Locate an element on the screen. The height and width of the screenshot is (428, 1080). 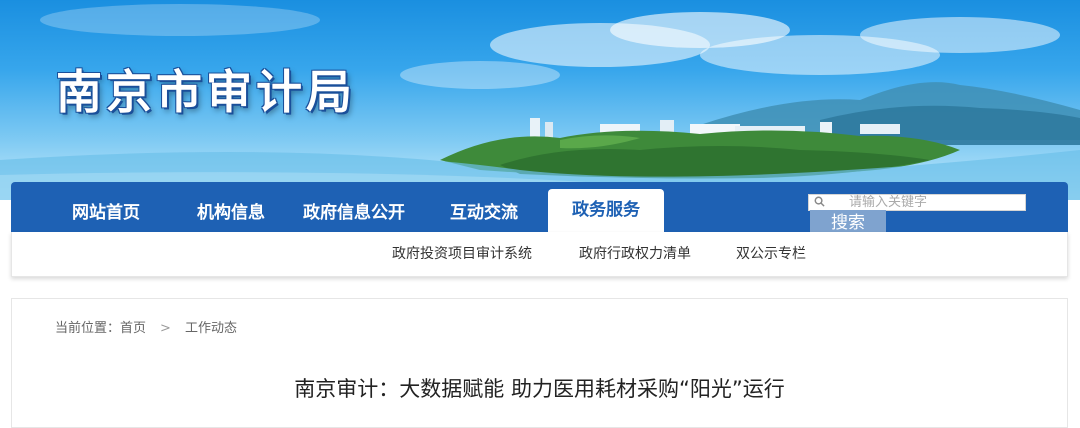
article-title: 南京审计：大数据赋能 助力医用耗材采购“阳光”运行 is located at coordinates (539, 389).